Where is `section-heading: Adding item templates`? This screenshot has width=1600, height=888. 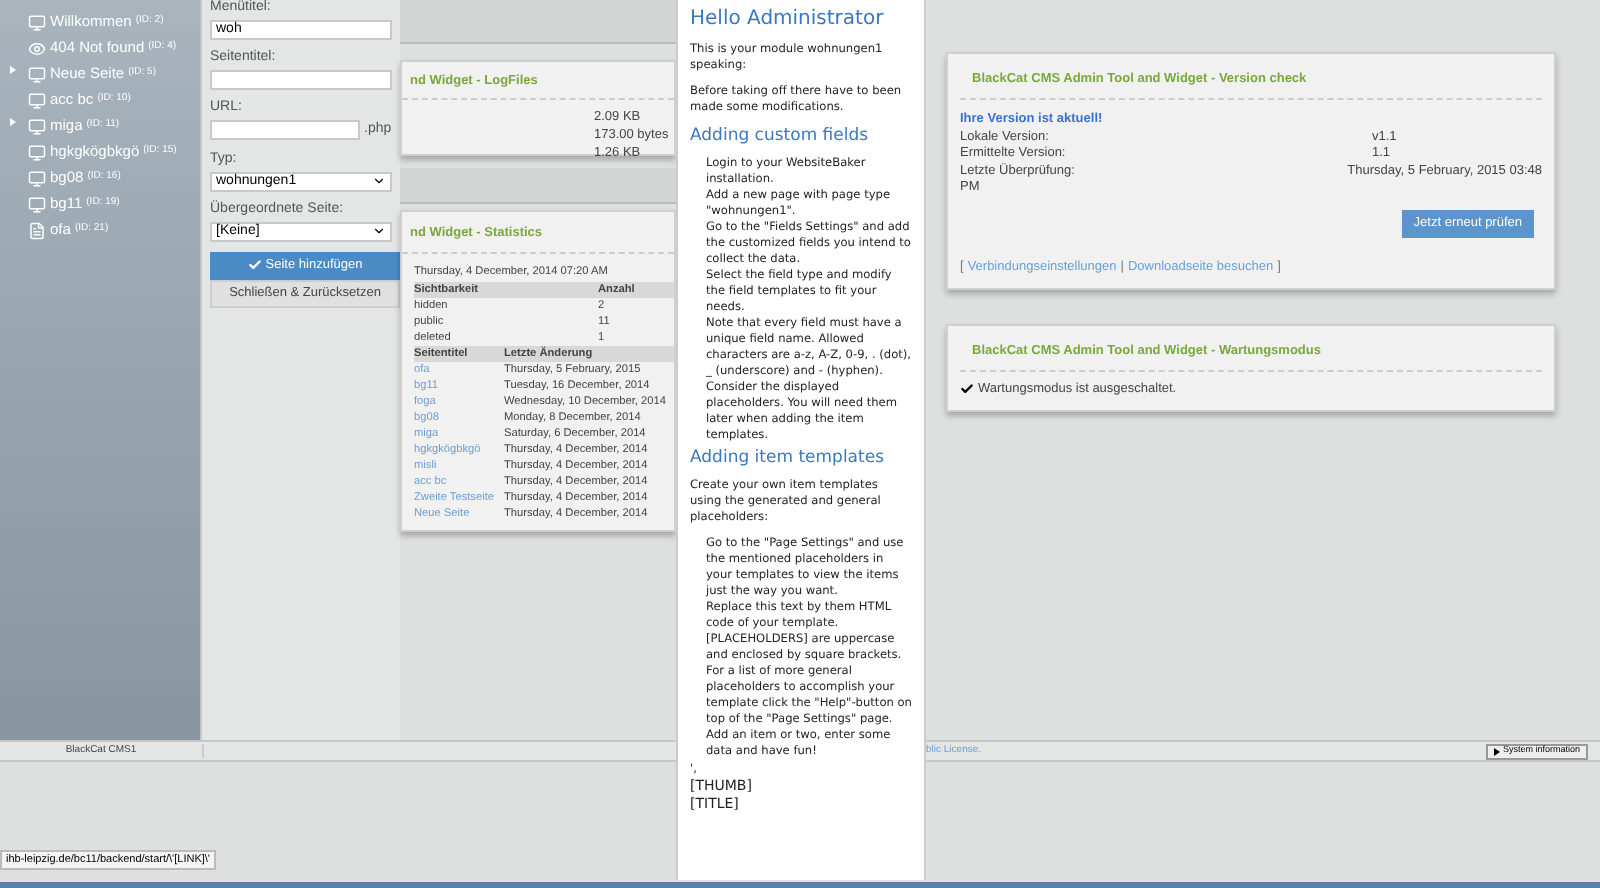 section-heading: Adding item templates is located at coordinates (788, 459).